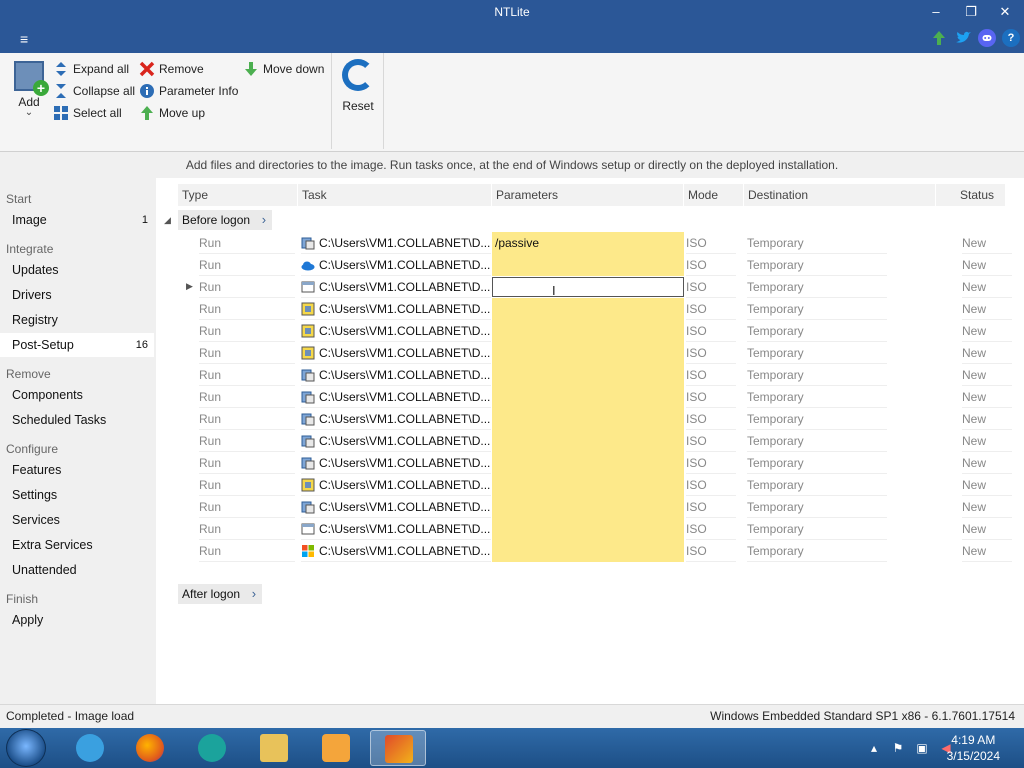  I want to click on move-up-button: Move up, so click(172, 113).